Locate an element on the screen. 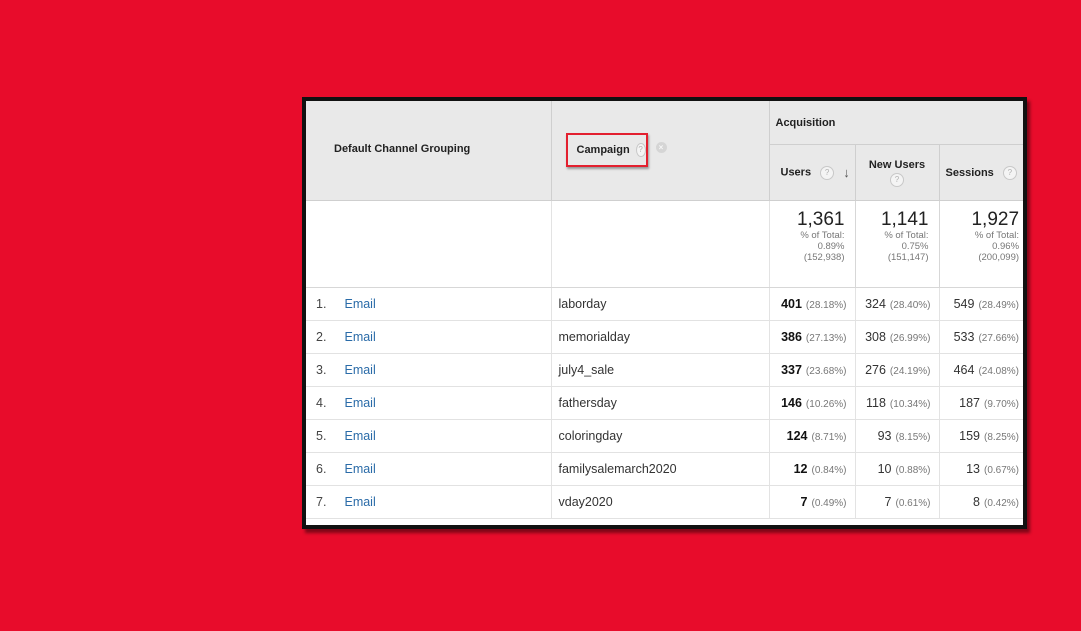 This screenshot has height=631, width=1081. campaign-cell: fathersday is located at coordinates (660, 403).